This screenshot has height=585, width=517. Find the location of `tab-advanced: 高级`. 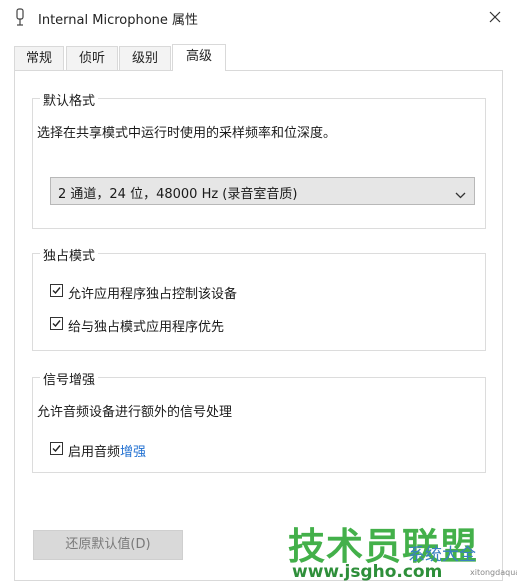

tab-advanced: 高级 is located at coordinates (199, 57).